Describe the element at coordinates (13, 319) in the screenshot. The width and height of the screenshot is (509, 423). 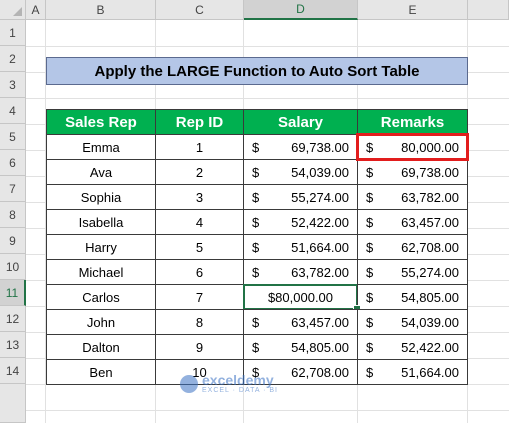
I see `row-header-12: 12` at that location.